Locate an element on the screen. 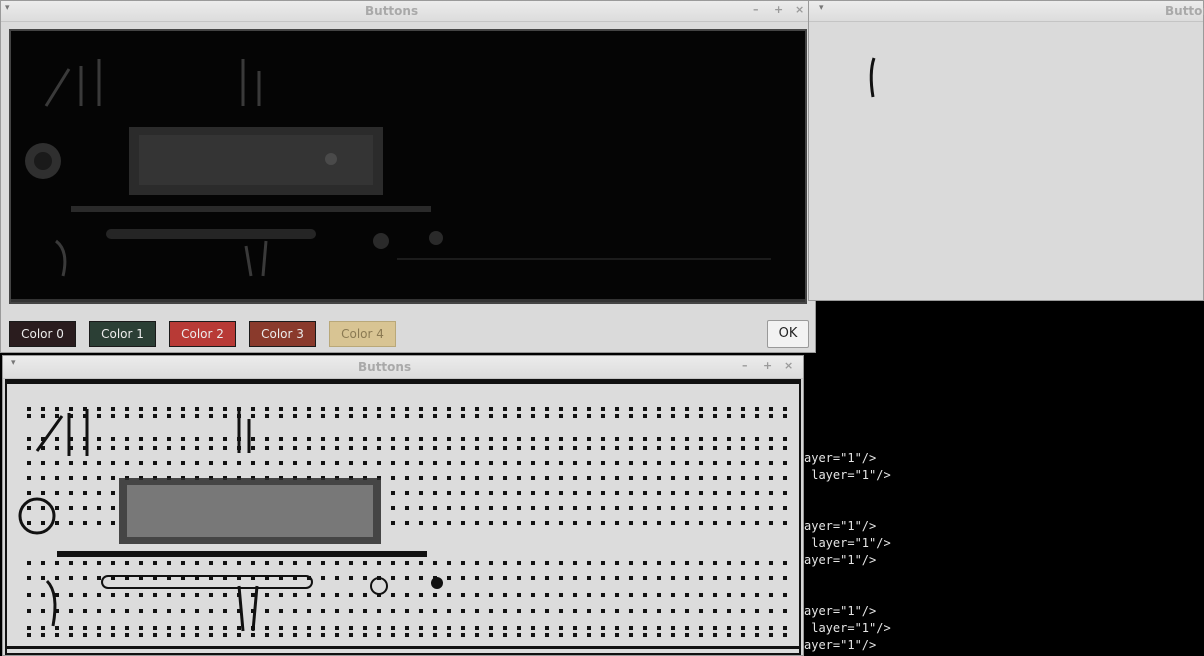  ok-button: OK is located at coordinates (788, 334).